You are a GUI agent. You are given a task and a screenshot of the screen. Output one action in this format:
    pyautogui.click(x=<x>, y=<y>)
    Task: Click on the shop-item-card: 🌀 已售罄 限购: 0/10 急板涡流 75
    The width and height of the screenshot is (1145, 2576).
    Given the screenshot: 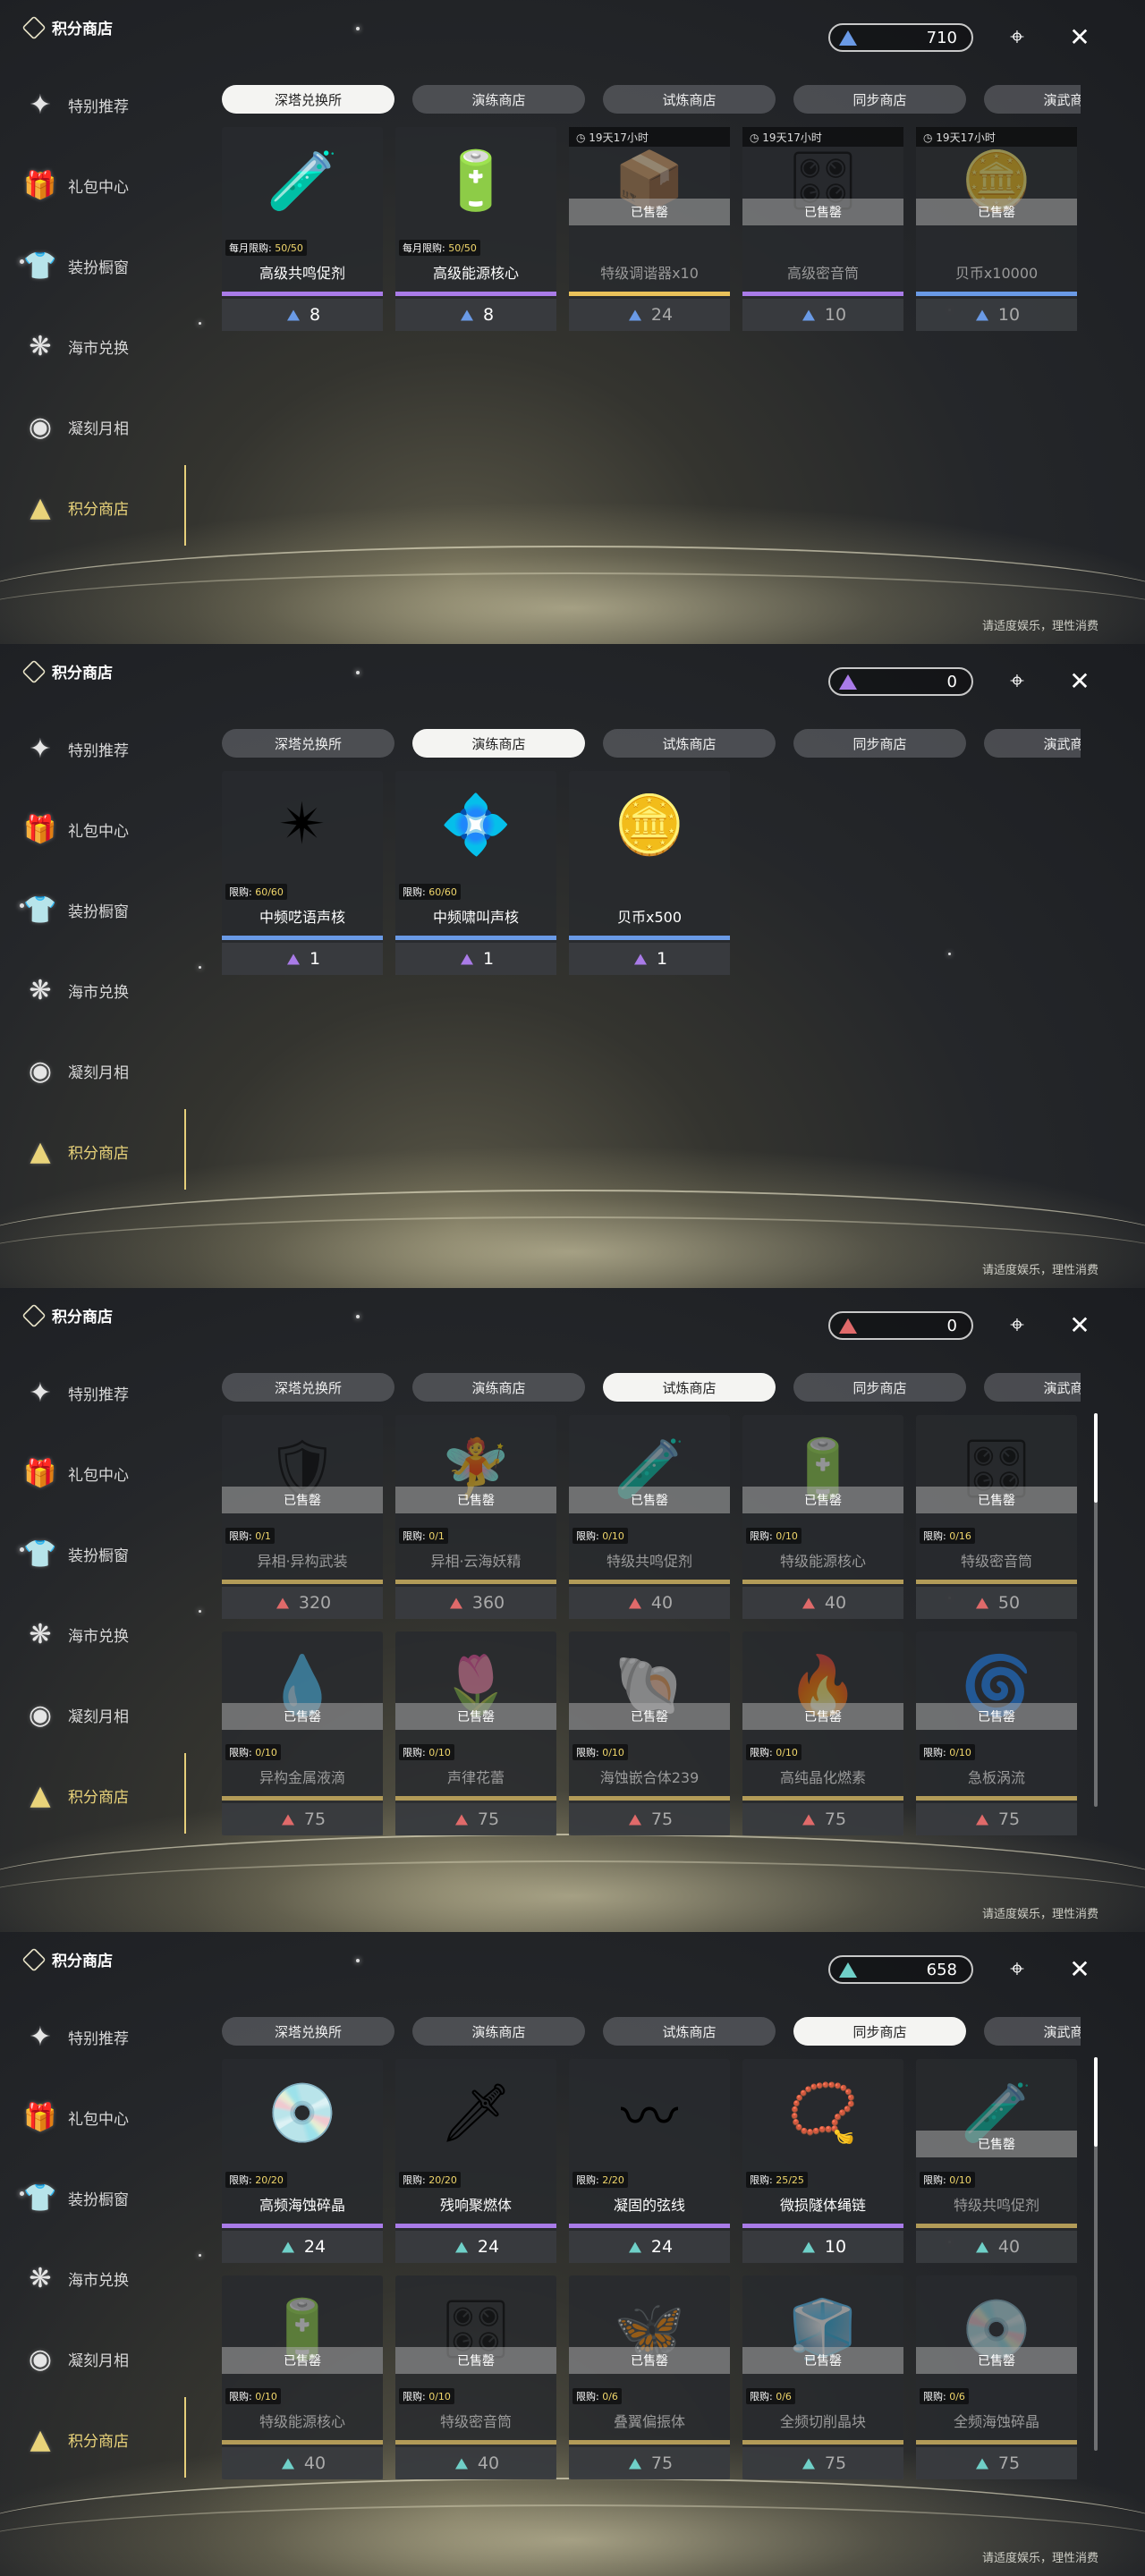 What is the action you would take?
    pyautogui.click(x=996, y=1733)
    